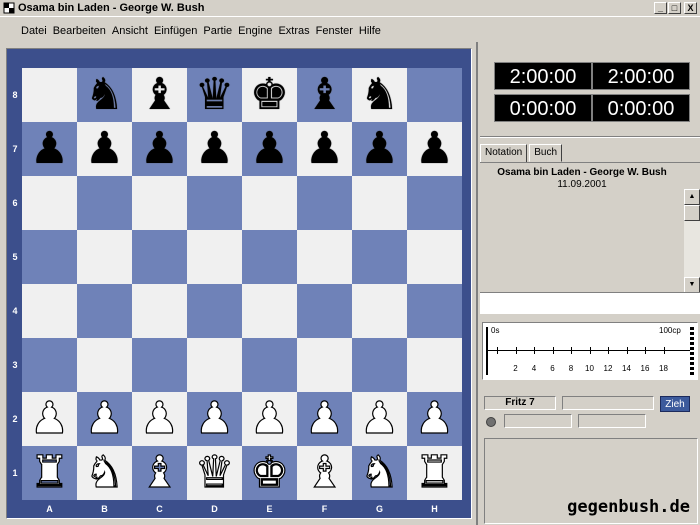  I want to click on square-b8: ♞, so click(104, 95).